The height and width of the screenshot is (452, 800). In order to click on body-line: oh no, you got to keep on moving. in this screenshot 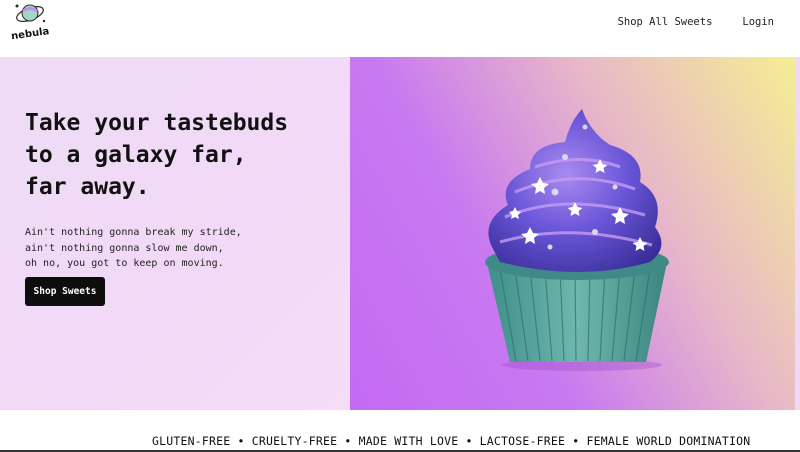, I will do `click(124, 263)`.